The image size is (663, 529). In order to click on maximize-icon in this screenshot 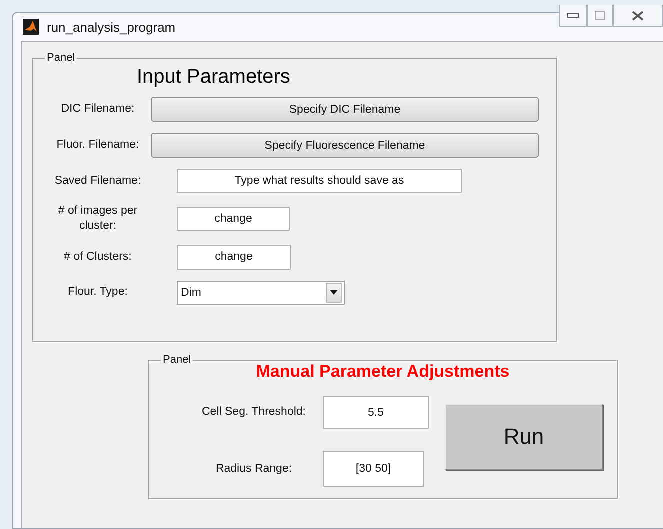, I will do `click(600, 15)`.